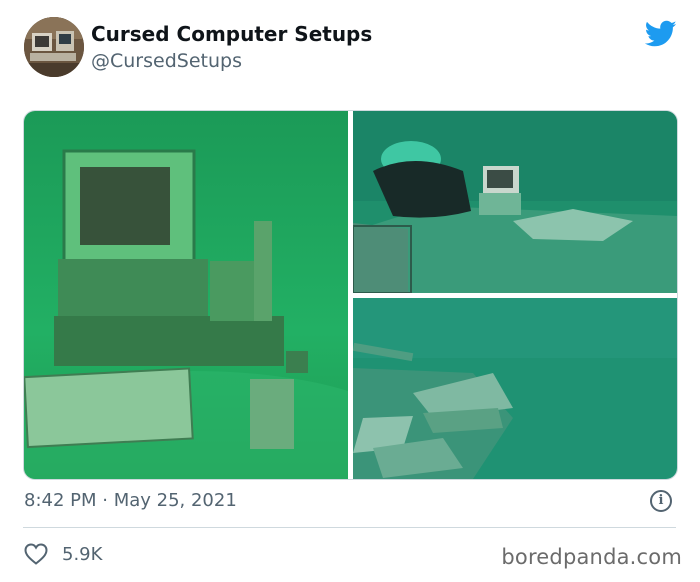 This screenshot has width=700, height=582. I want to click on divider, so click(349, 527).